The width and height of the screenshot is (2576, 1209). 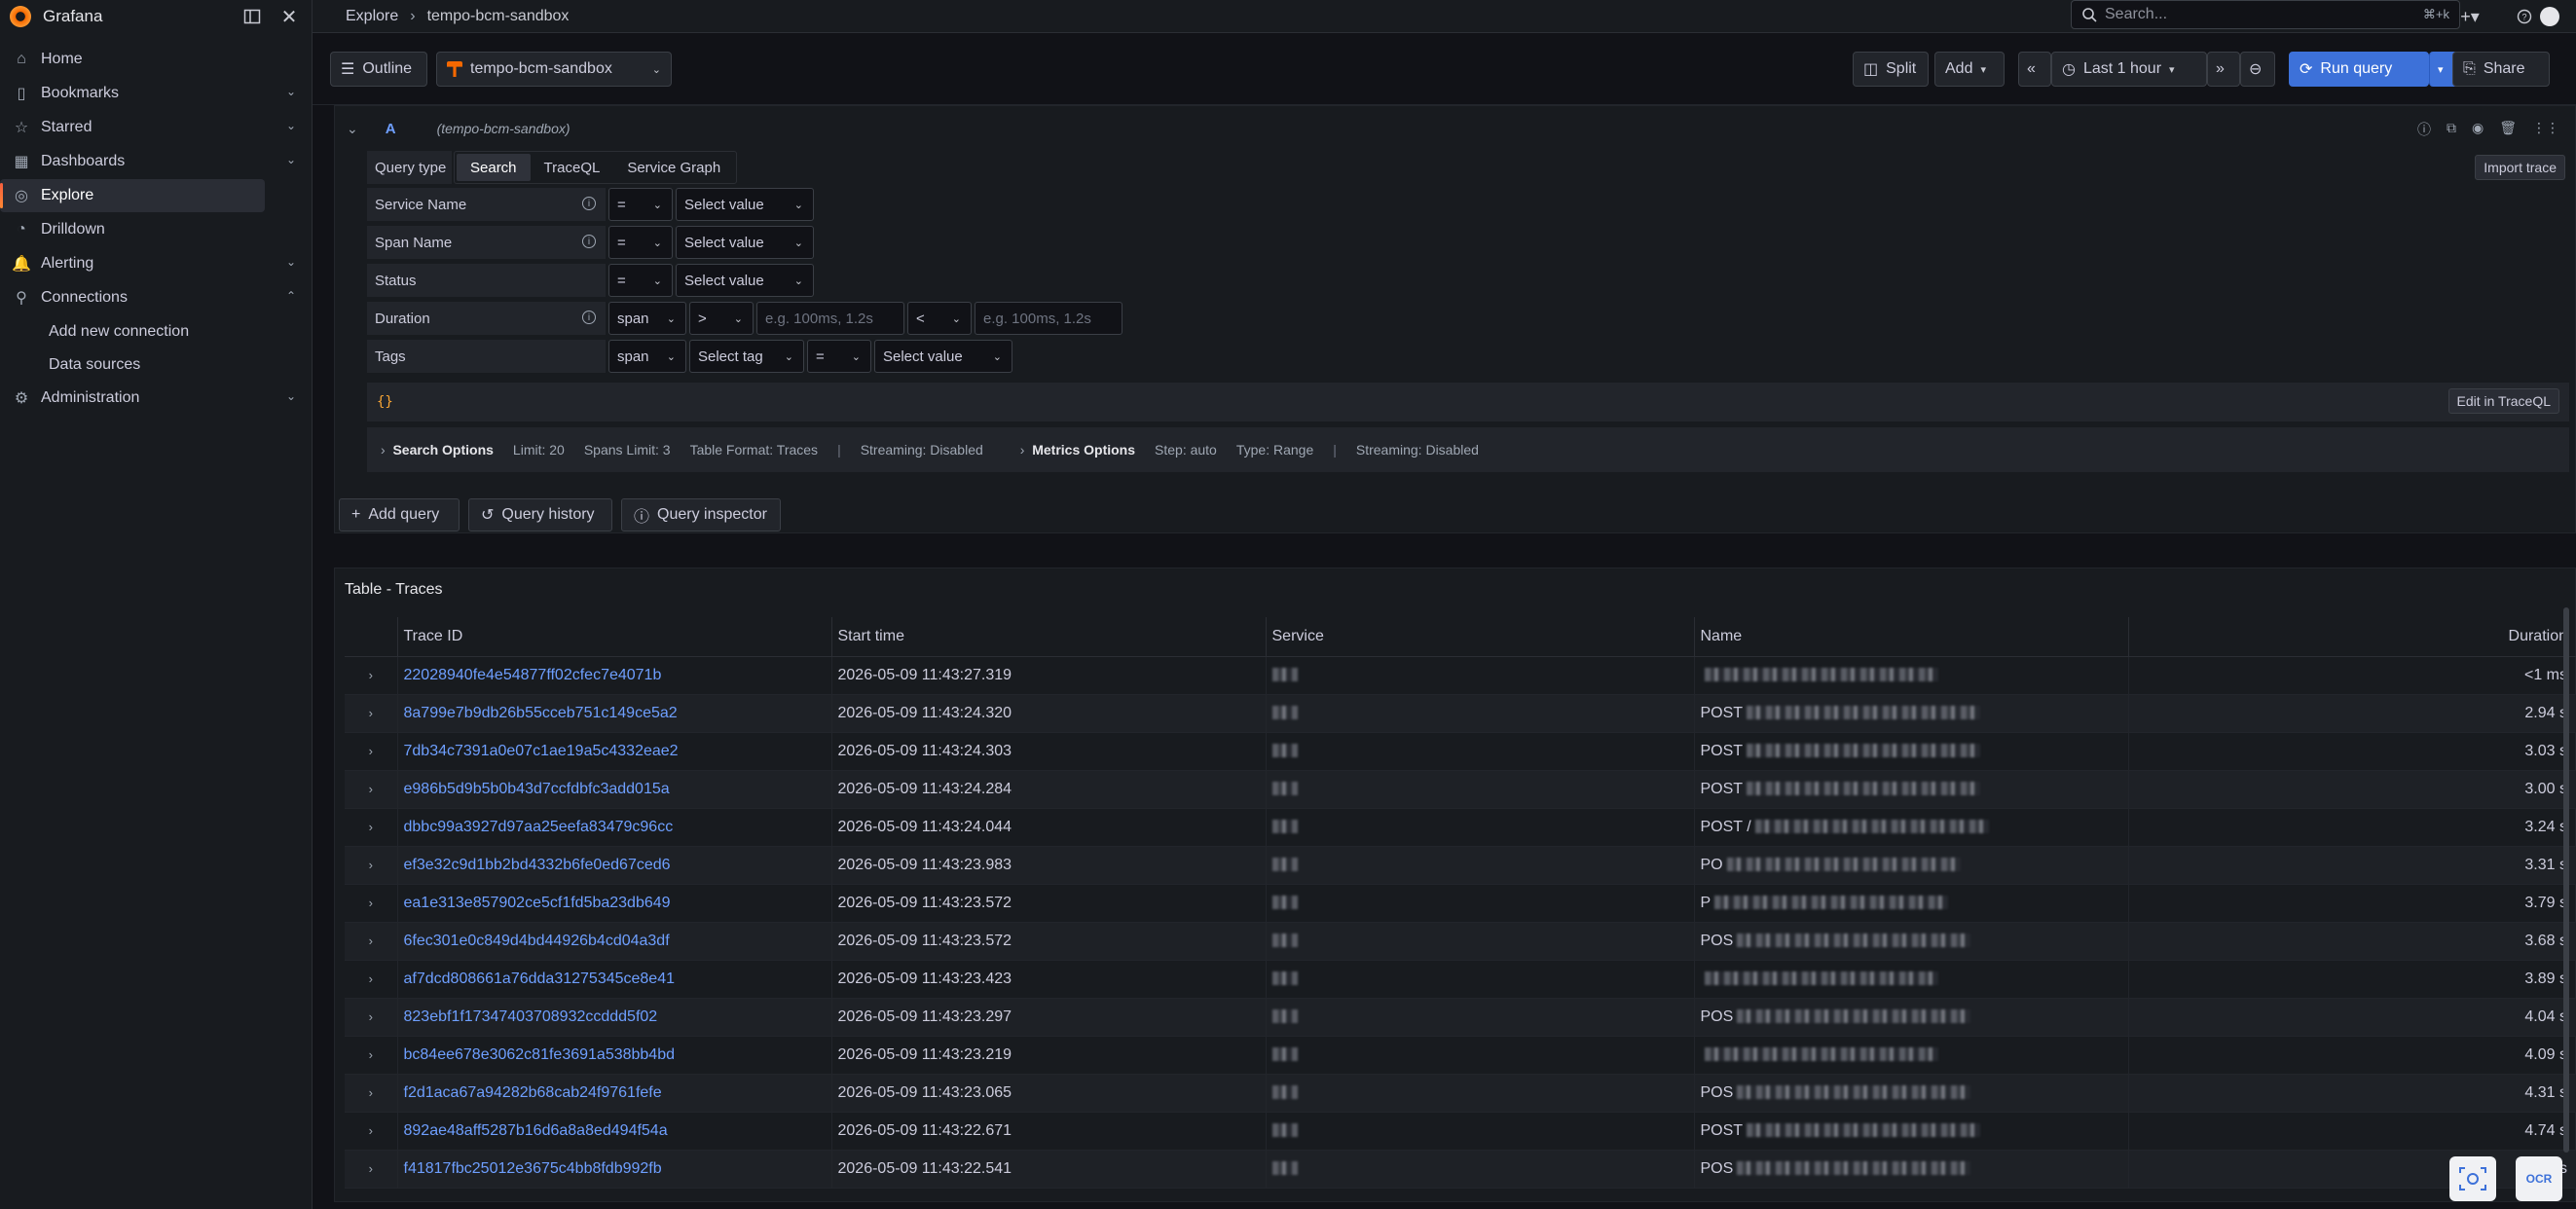 I want to click on screenshot-capture-icon, so click(x=2472, y=1178).